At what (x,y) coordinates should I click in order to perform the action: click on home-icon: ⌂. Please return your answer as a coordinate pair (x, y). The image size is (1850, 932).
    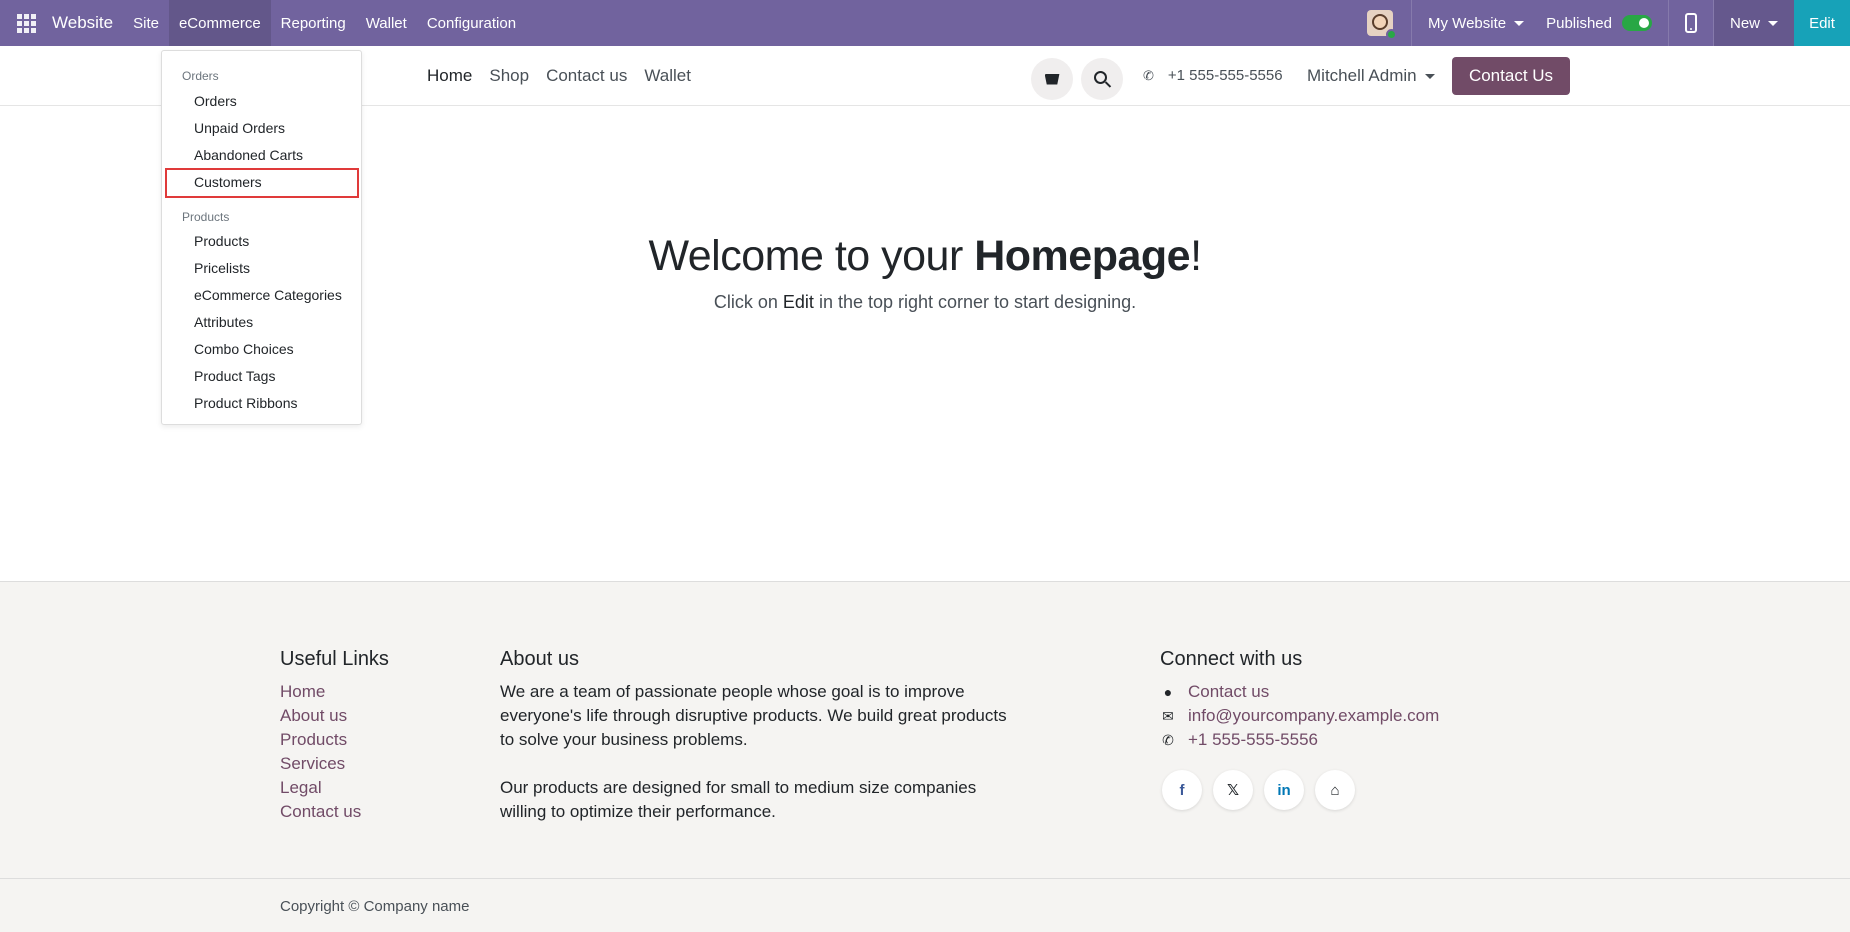
    Looking at the image, I should click on (1335, 790).